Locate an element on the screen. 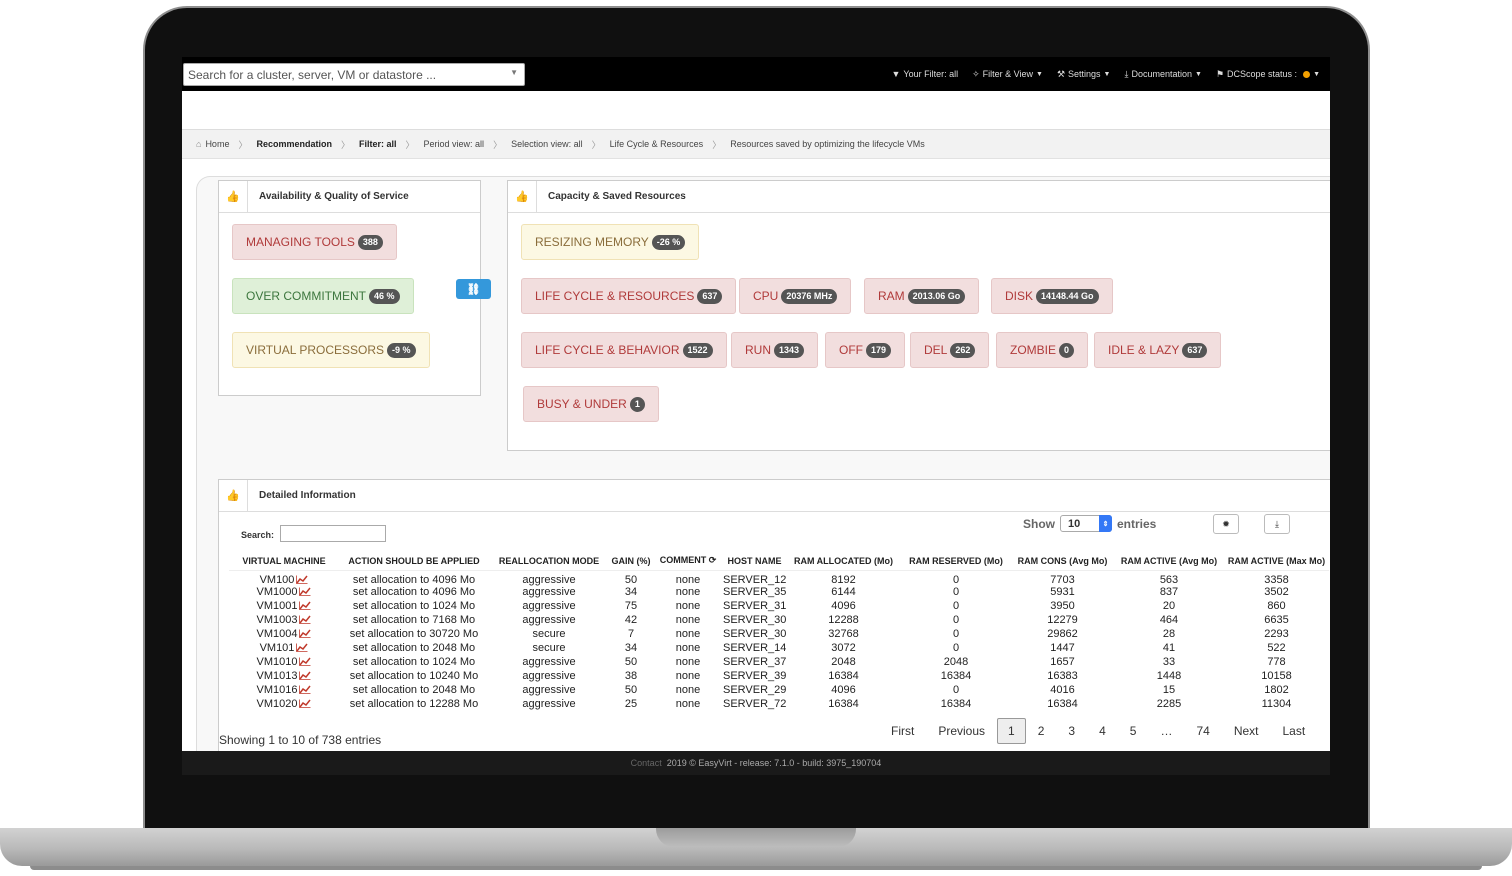 The image size is (1512, 876). page-button: 3 is located at coordinates (1071, 731).